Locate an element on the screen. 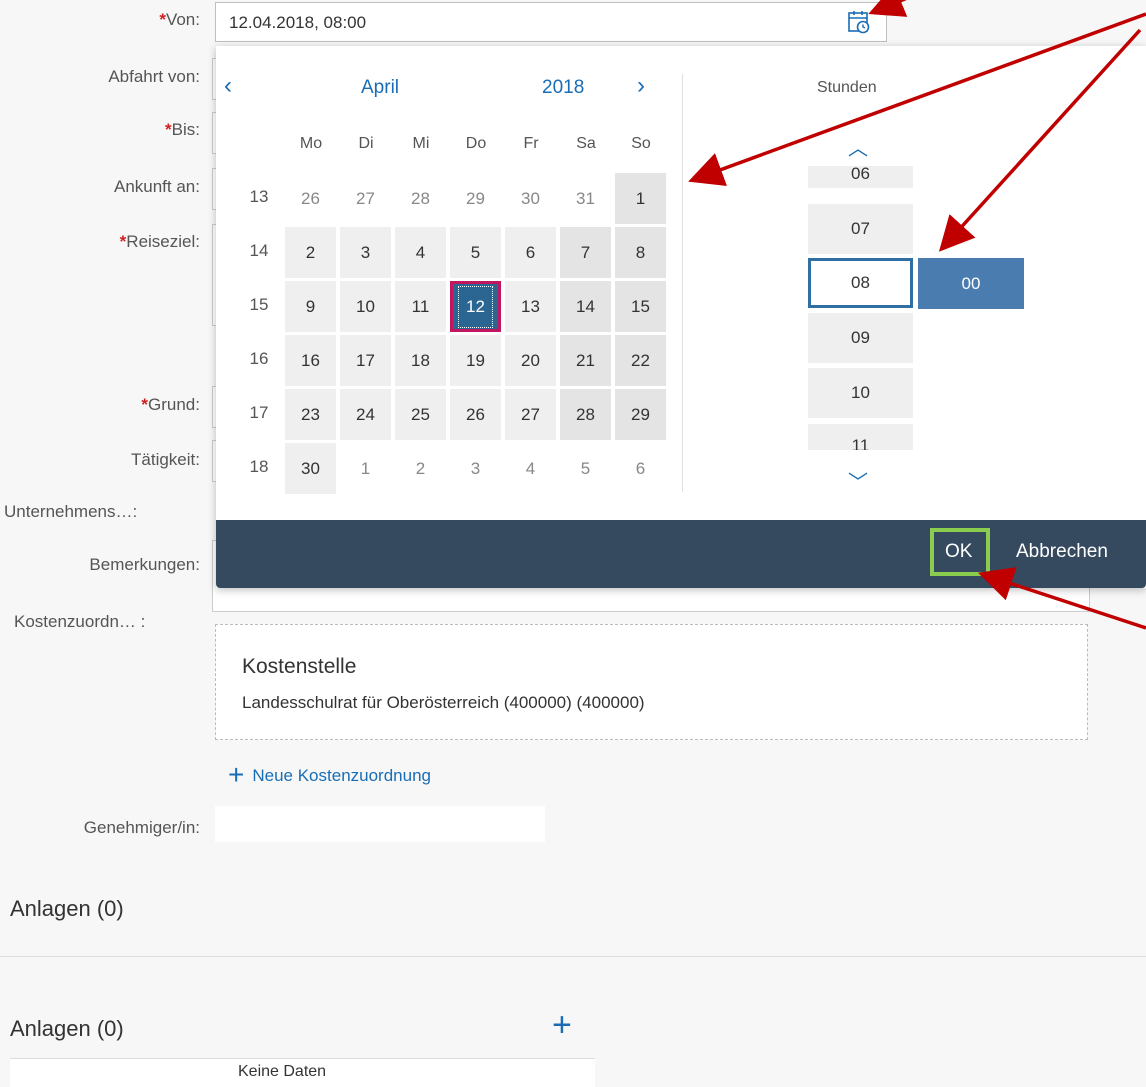  hour-item: 07 is located at coordinates (860, 229).